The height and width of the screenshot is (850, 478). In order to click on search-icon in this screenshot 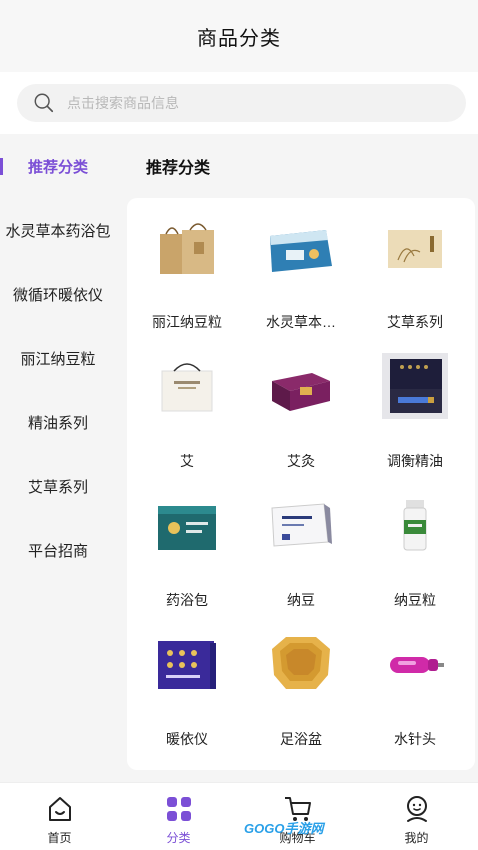, I will do `click(44, 103)`.